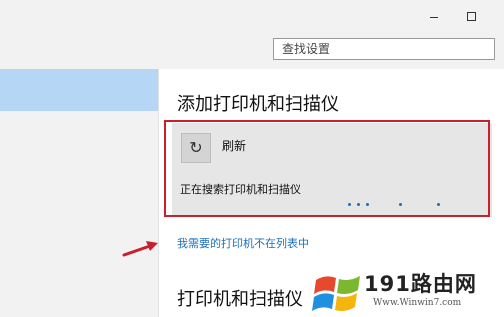 Image resolution: width=504 pixels, height=317 pixels. What do you see at coordinates (384, 49) in the screenshot?
I see `search-input: 查找设置` at bounding box center [384, 49].